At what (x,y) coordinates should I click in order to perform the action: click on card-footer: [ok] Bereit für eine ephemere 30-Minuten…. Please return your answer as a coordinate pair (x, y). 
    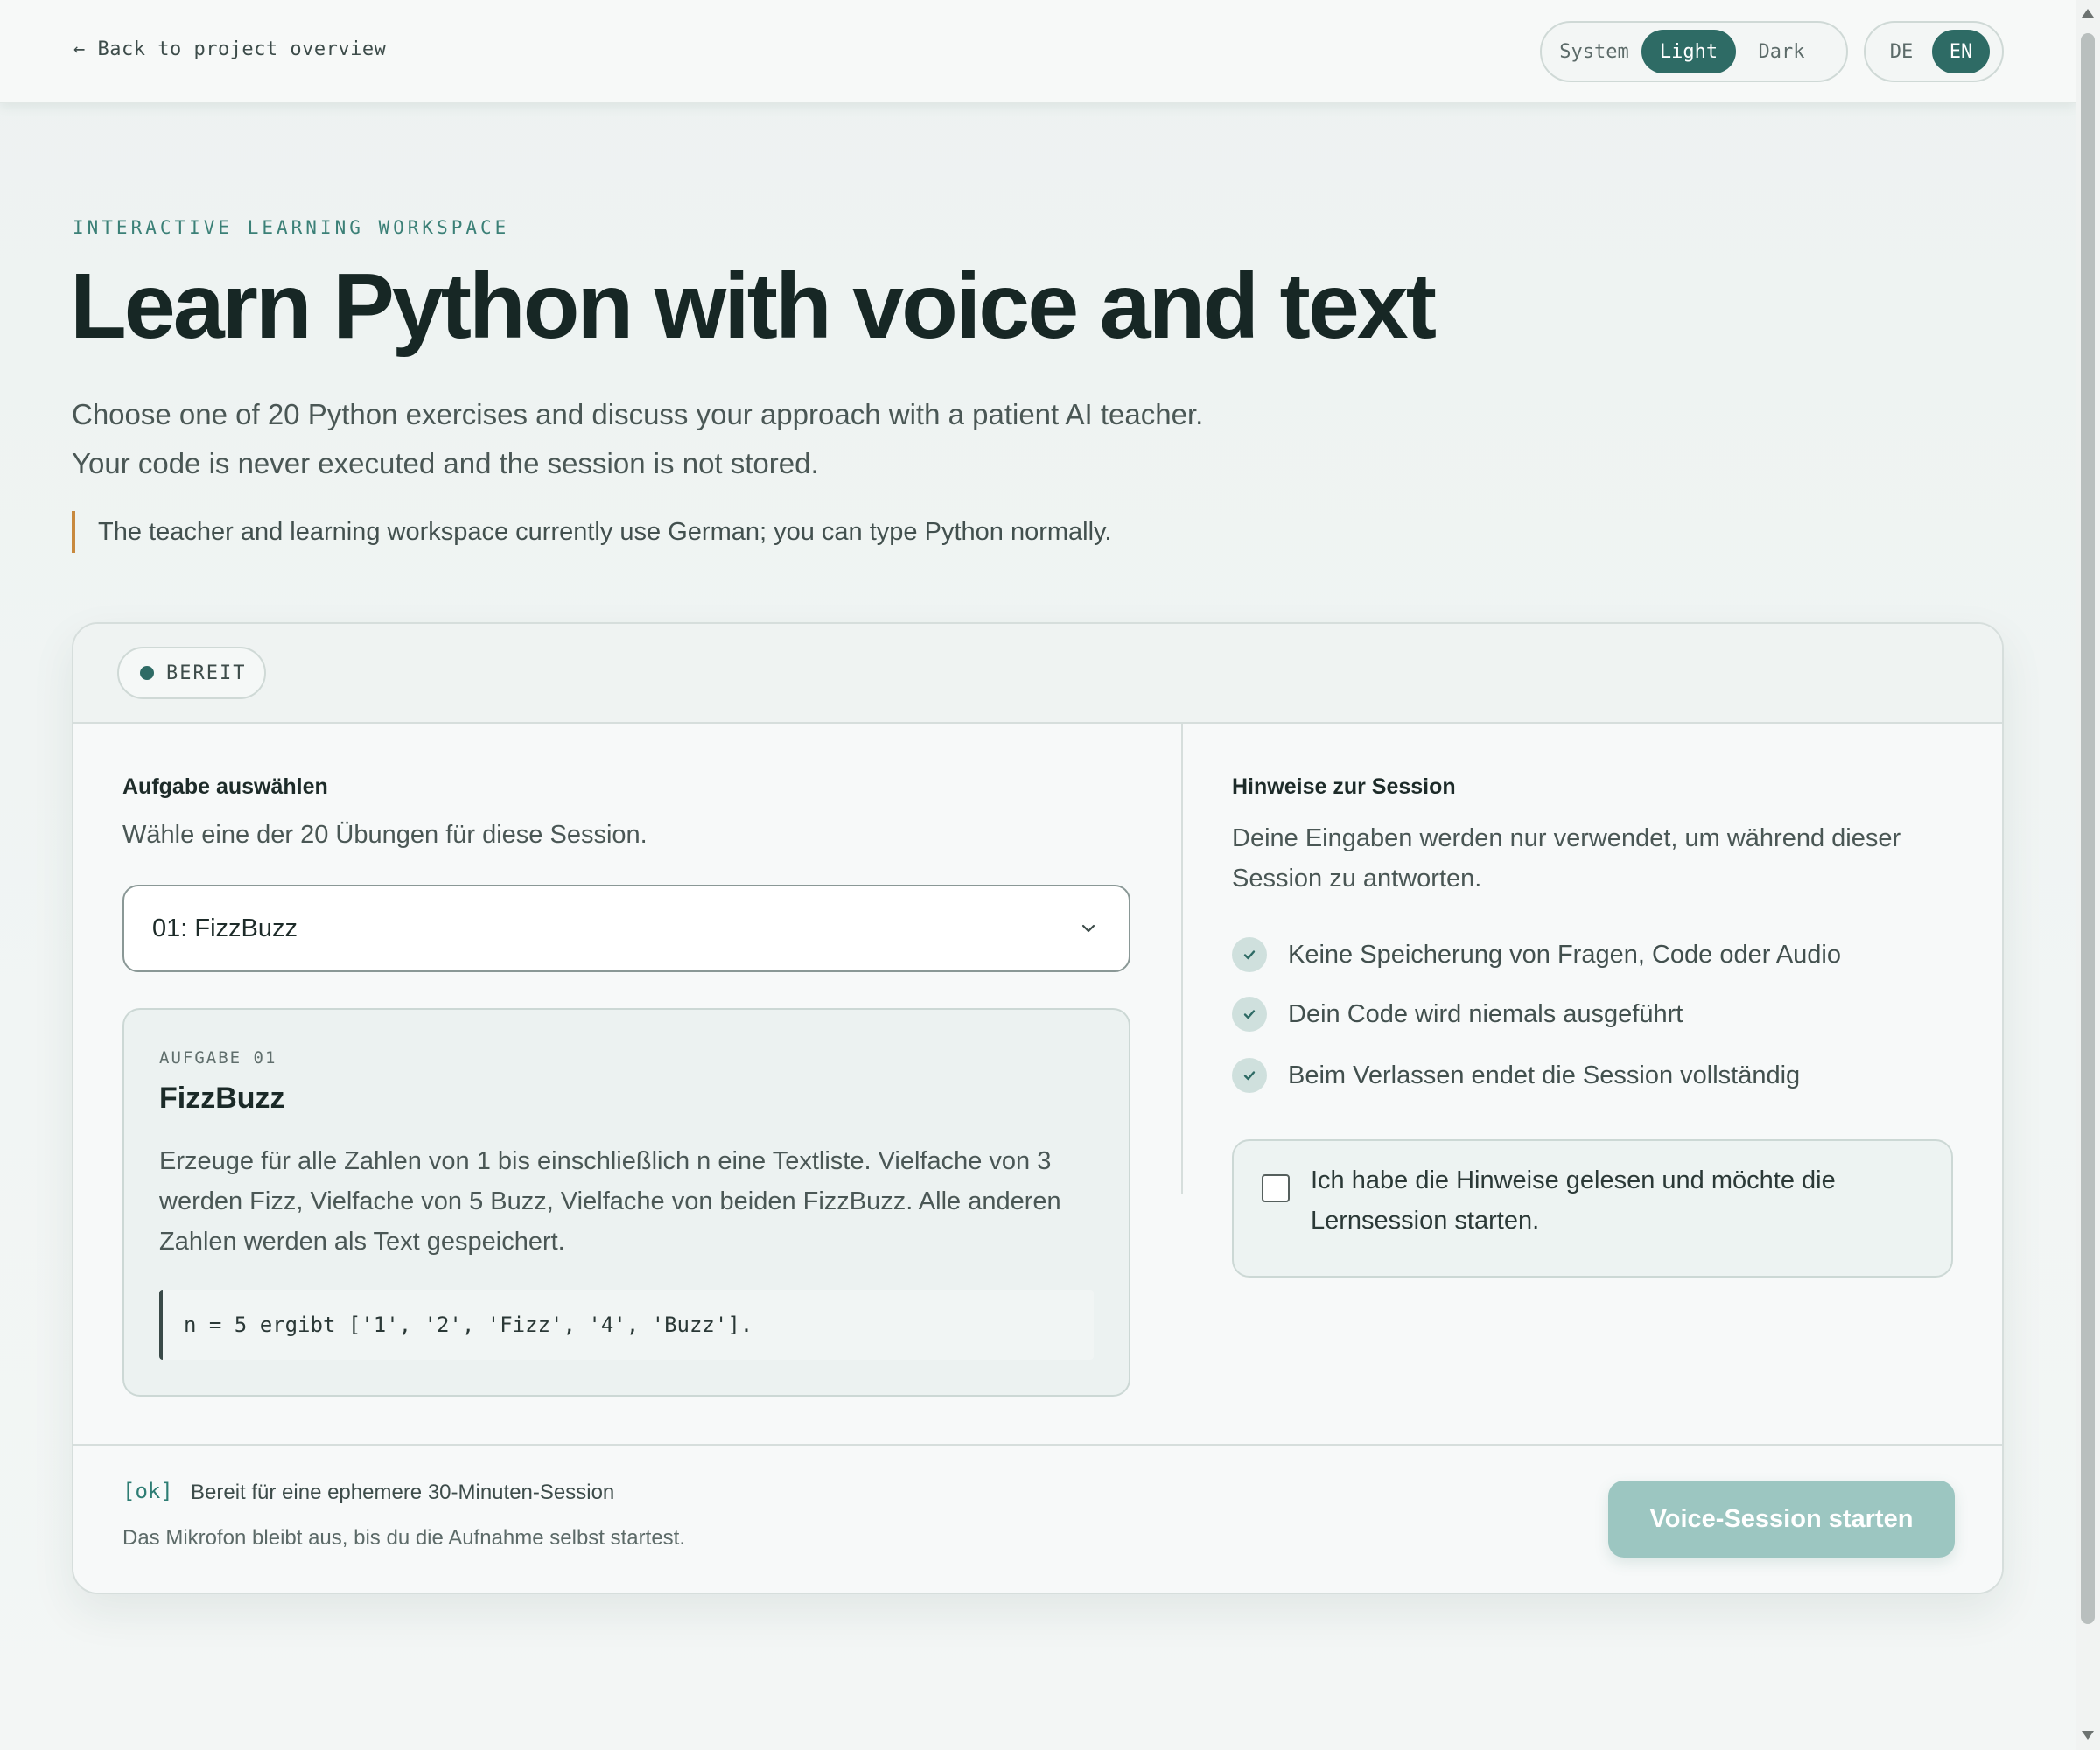
    Looking at the image, I should click on (1038, 1518).